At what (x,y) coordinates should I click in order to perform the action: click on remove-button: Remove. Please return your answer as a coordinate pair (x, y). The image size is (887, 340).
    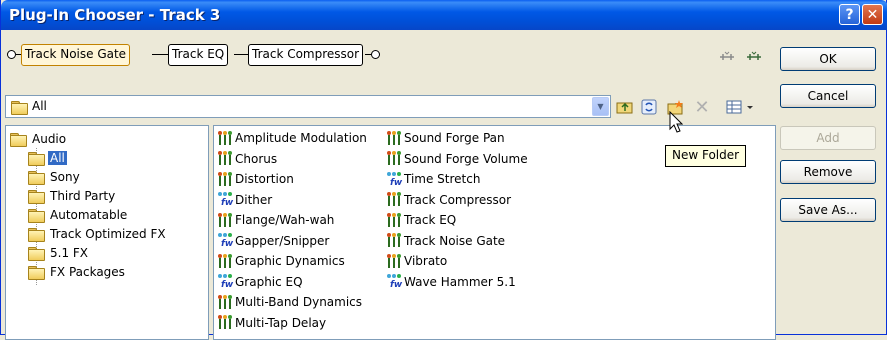
    Looking at the image, I should click on (828, 172).